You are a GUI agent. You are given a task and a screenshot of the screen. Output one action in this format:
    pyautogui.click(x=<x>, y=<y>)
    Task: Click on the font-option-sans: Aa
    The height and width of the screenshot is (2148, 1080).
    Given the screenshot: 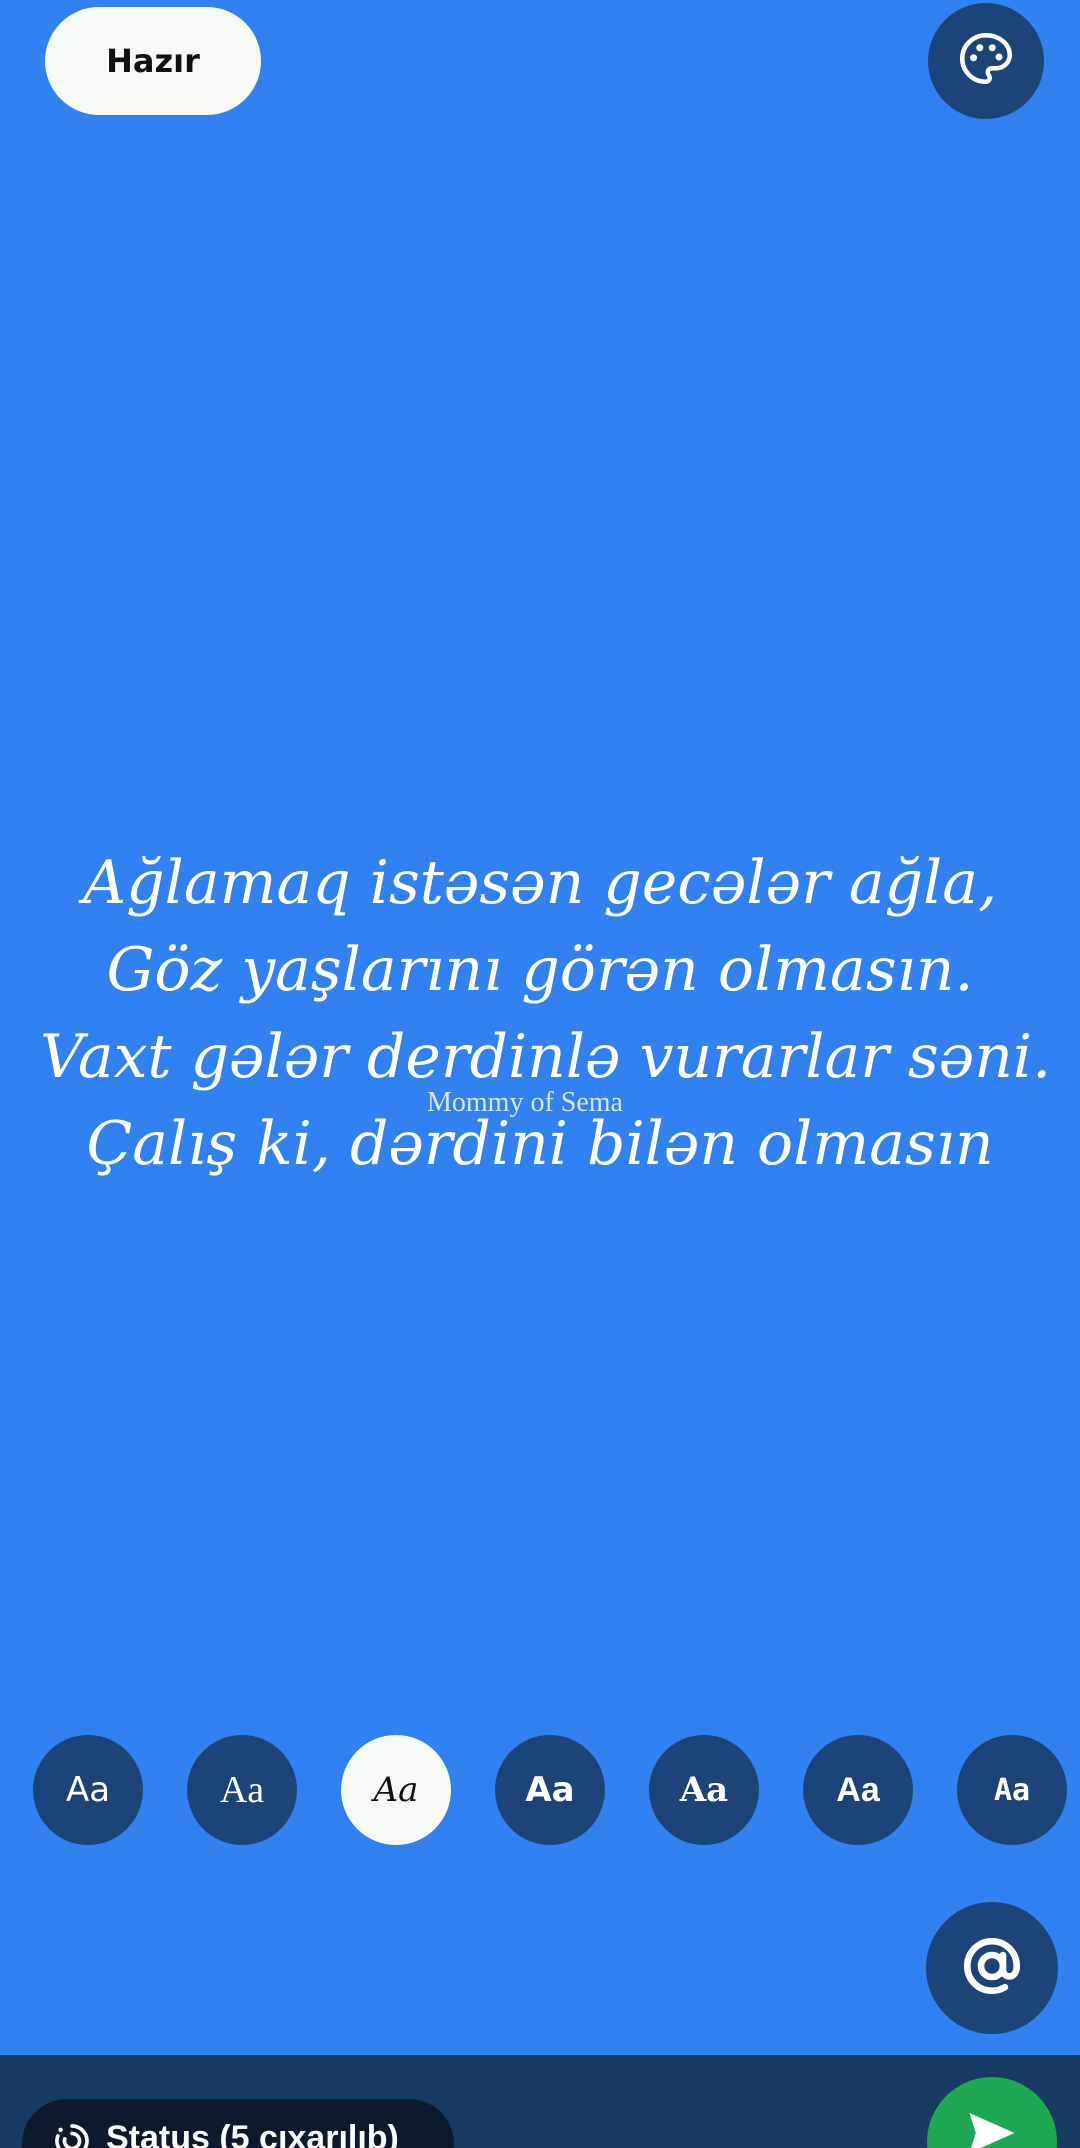 What is the action you would take?
    pyautogui.click(x=88, y=1790)
    